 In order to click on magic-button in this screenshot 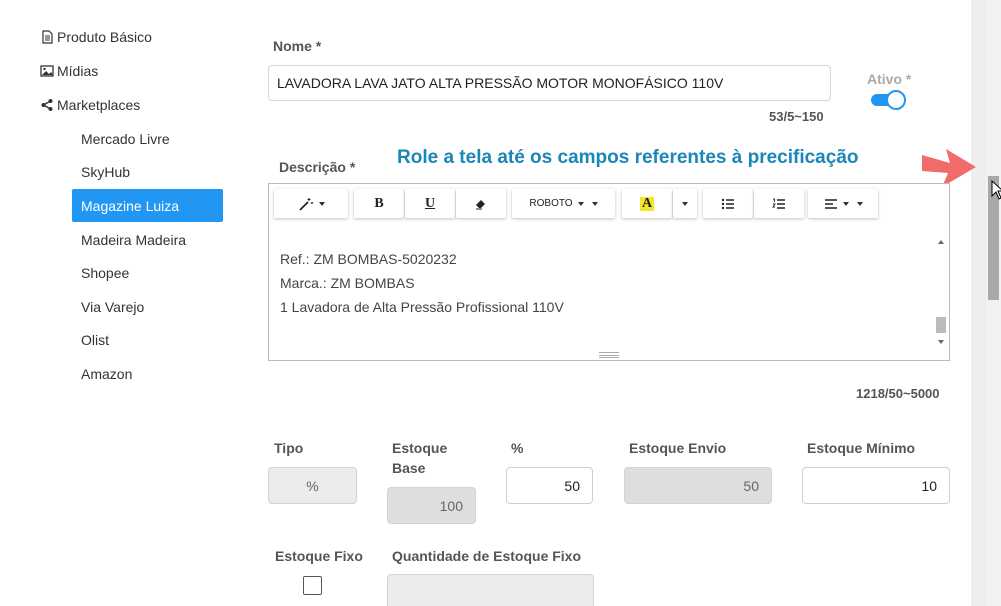, I will do `click(311, 203)`.